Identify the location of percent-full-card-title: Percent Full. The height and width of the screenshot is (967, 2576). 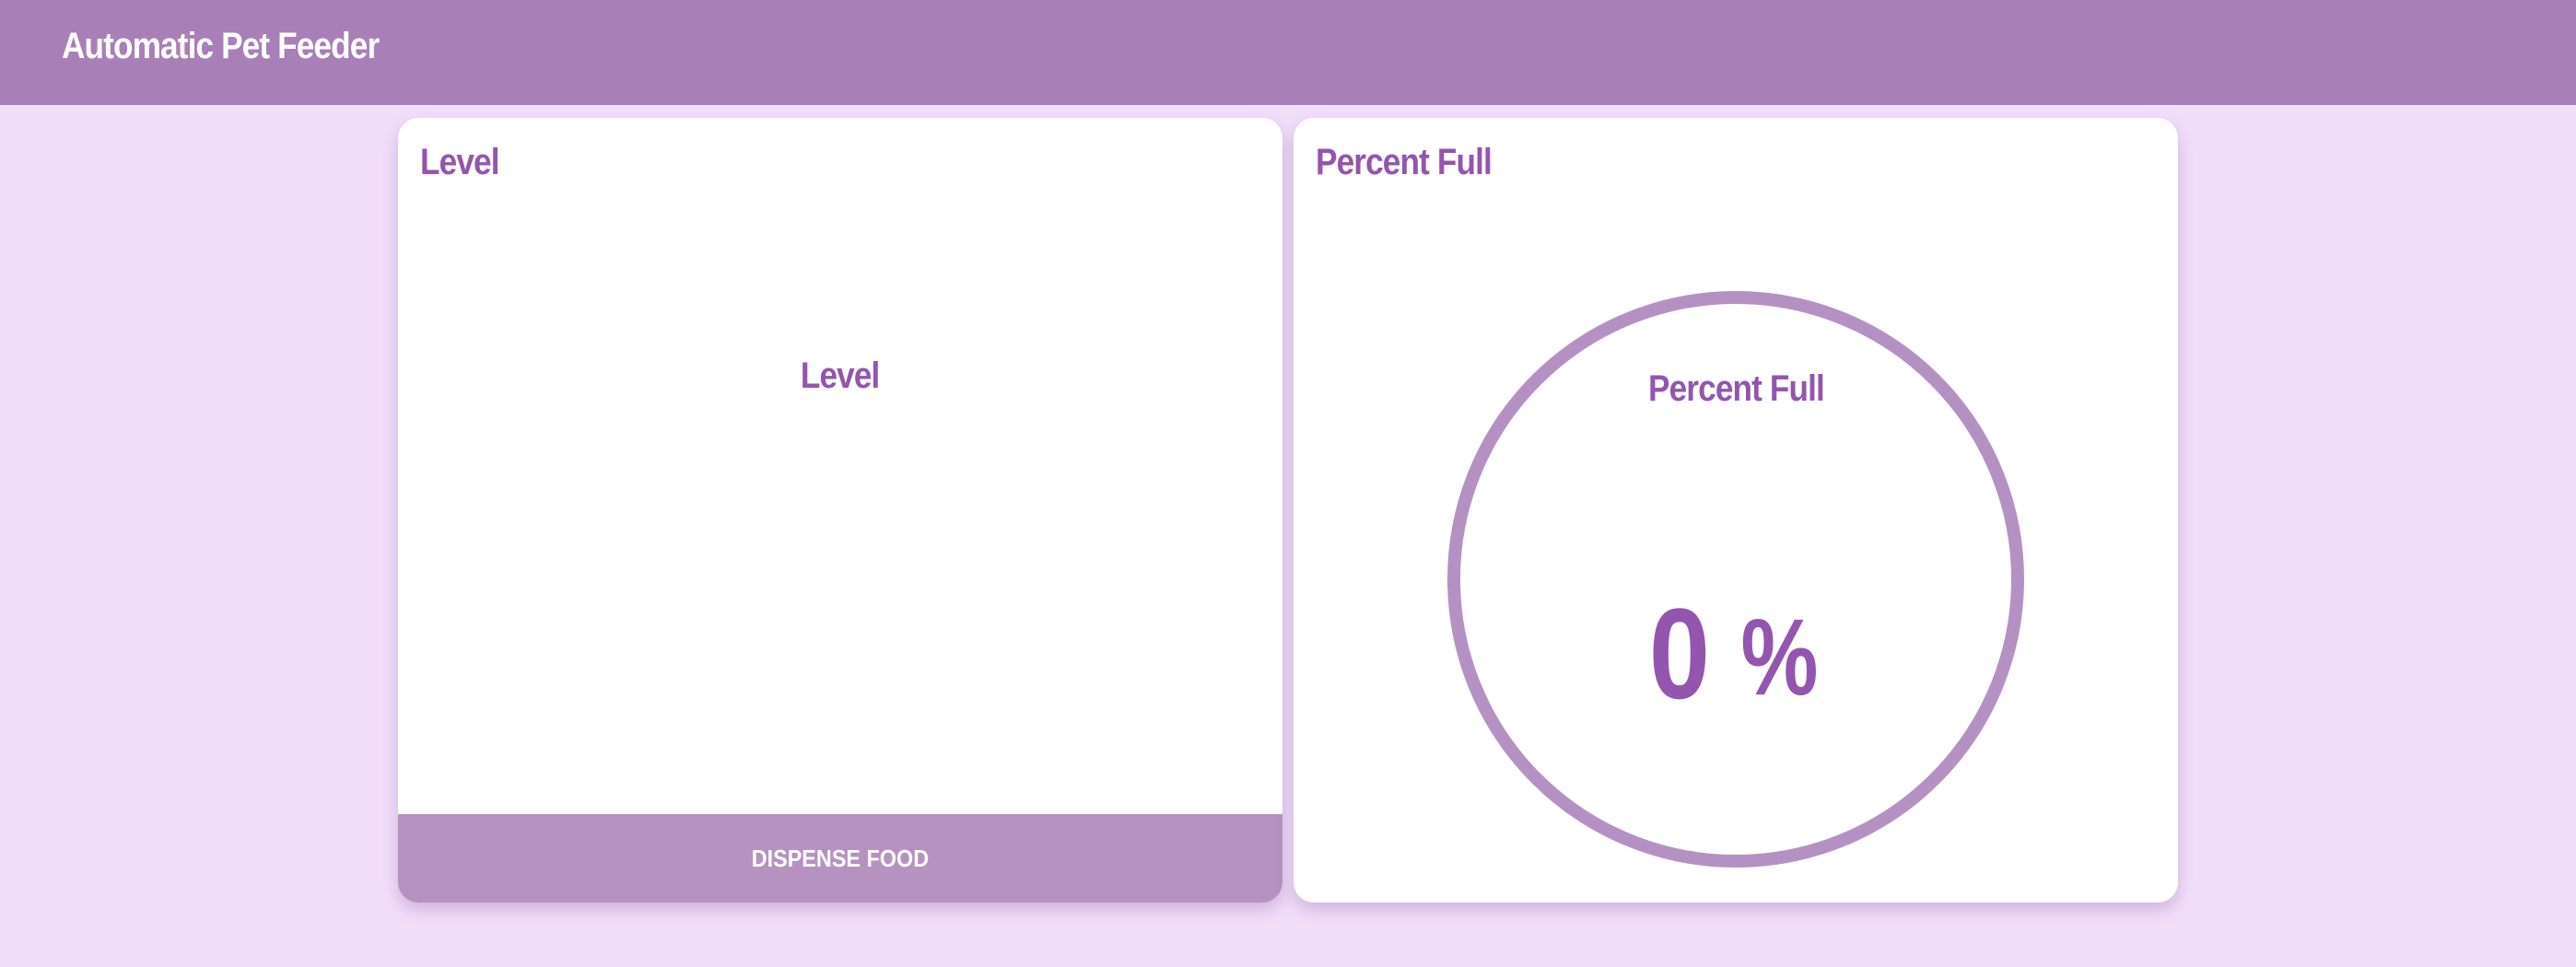
(1404, 162).